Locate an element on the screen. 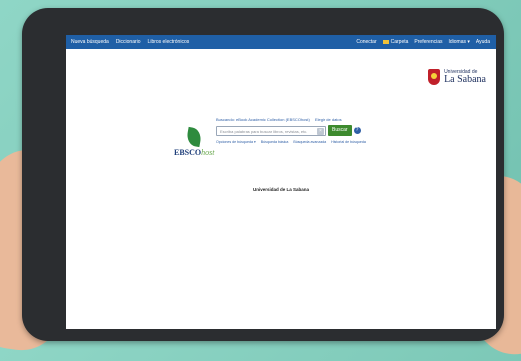  nav-help: Ayuda is located at coordinates (483, 42).